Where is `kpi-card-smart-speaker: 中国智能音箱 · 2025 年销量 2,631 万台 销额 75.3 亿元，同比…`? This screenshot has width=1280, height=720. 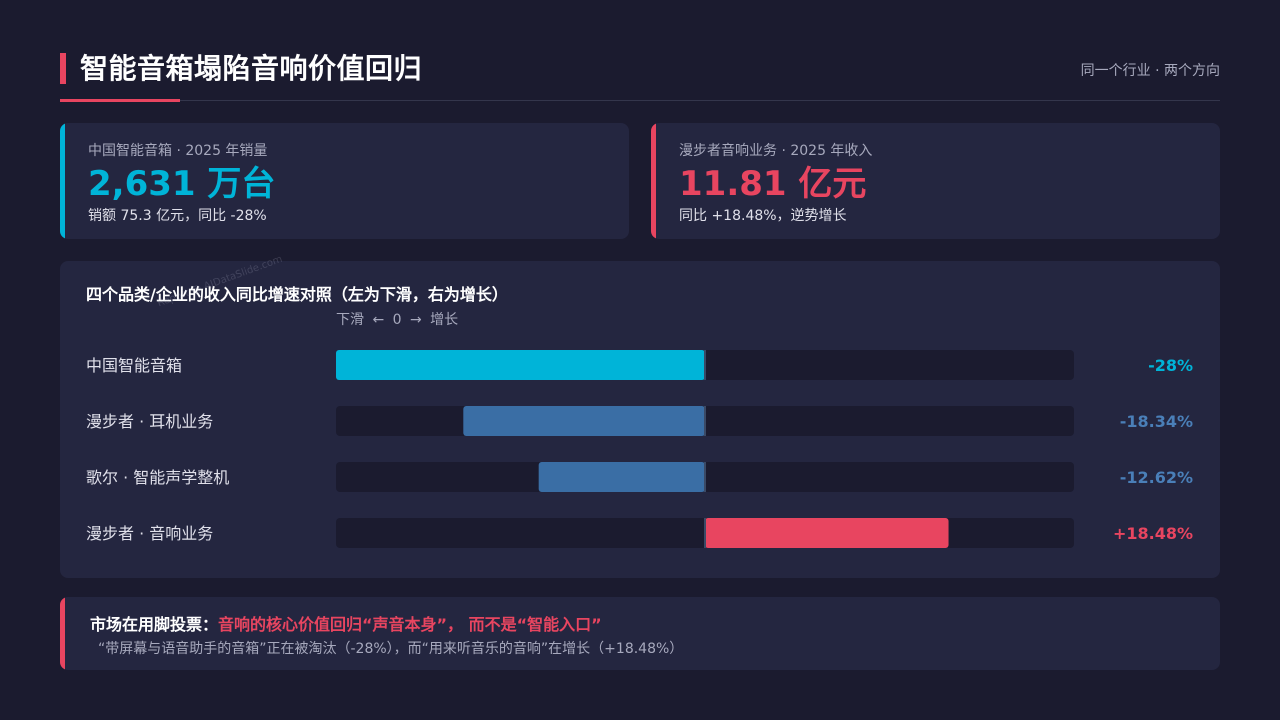 kpi-card-smart-speaker: 中国智能音箱 · 2025 年销量 2,631 万台 销额 75.3 亿元，同比… is located at coordinates (344, 181).